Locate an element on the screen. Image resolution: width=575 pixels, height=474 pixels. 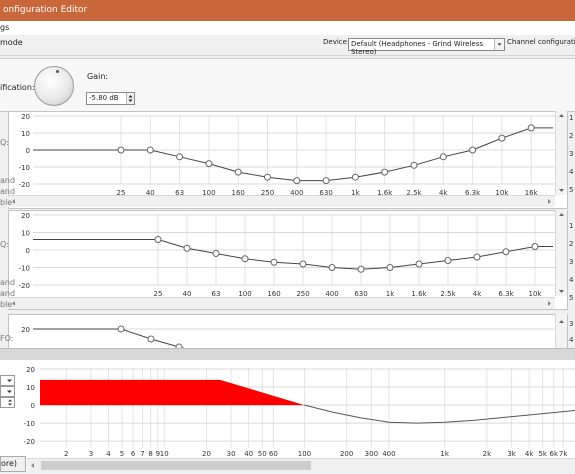
x-tick-label: 2k is located at coordinates (487, 454).